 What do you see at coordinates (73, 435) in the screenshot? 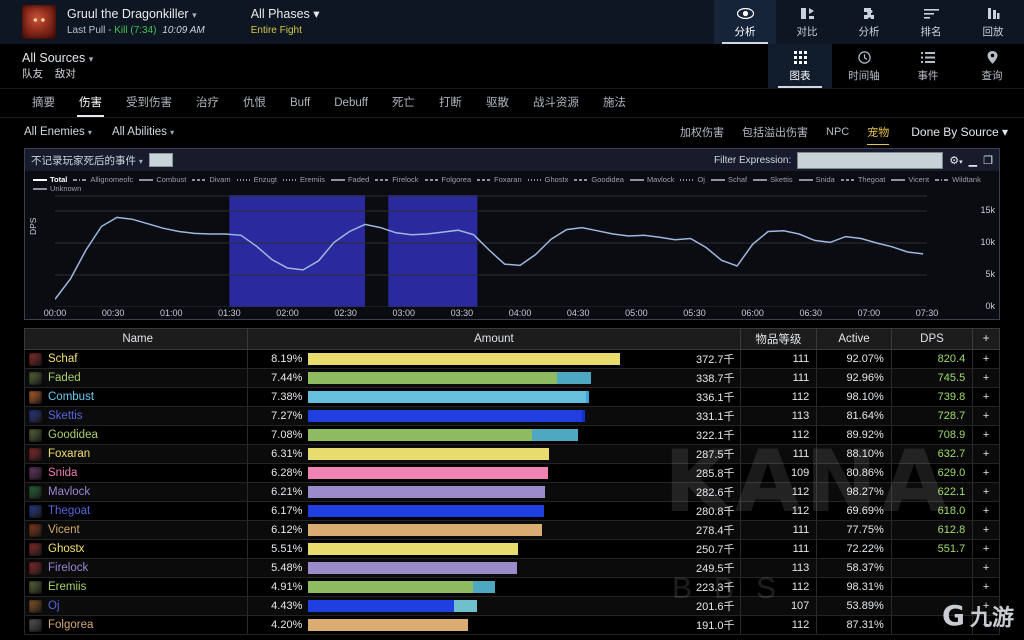
I see `player-name: Goodidea` at bounding box center [73, 435].